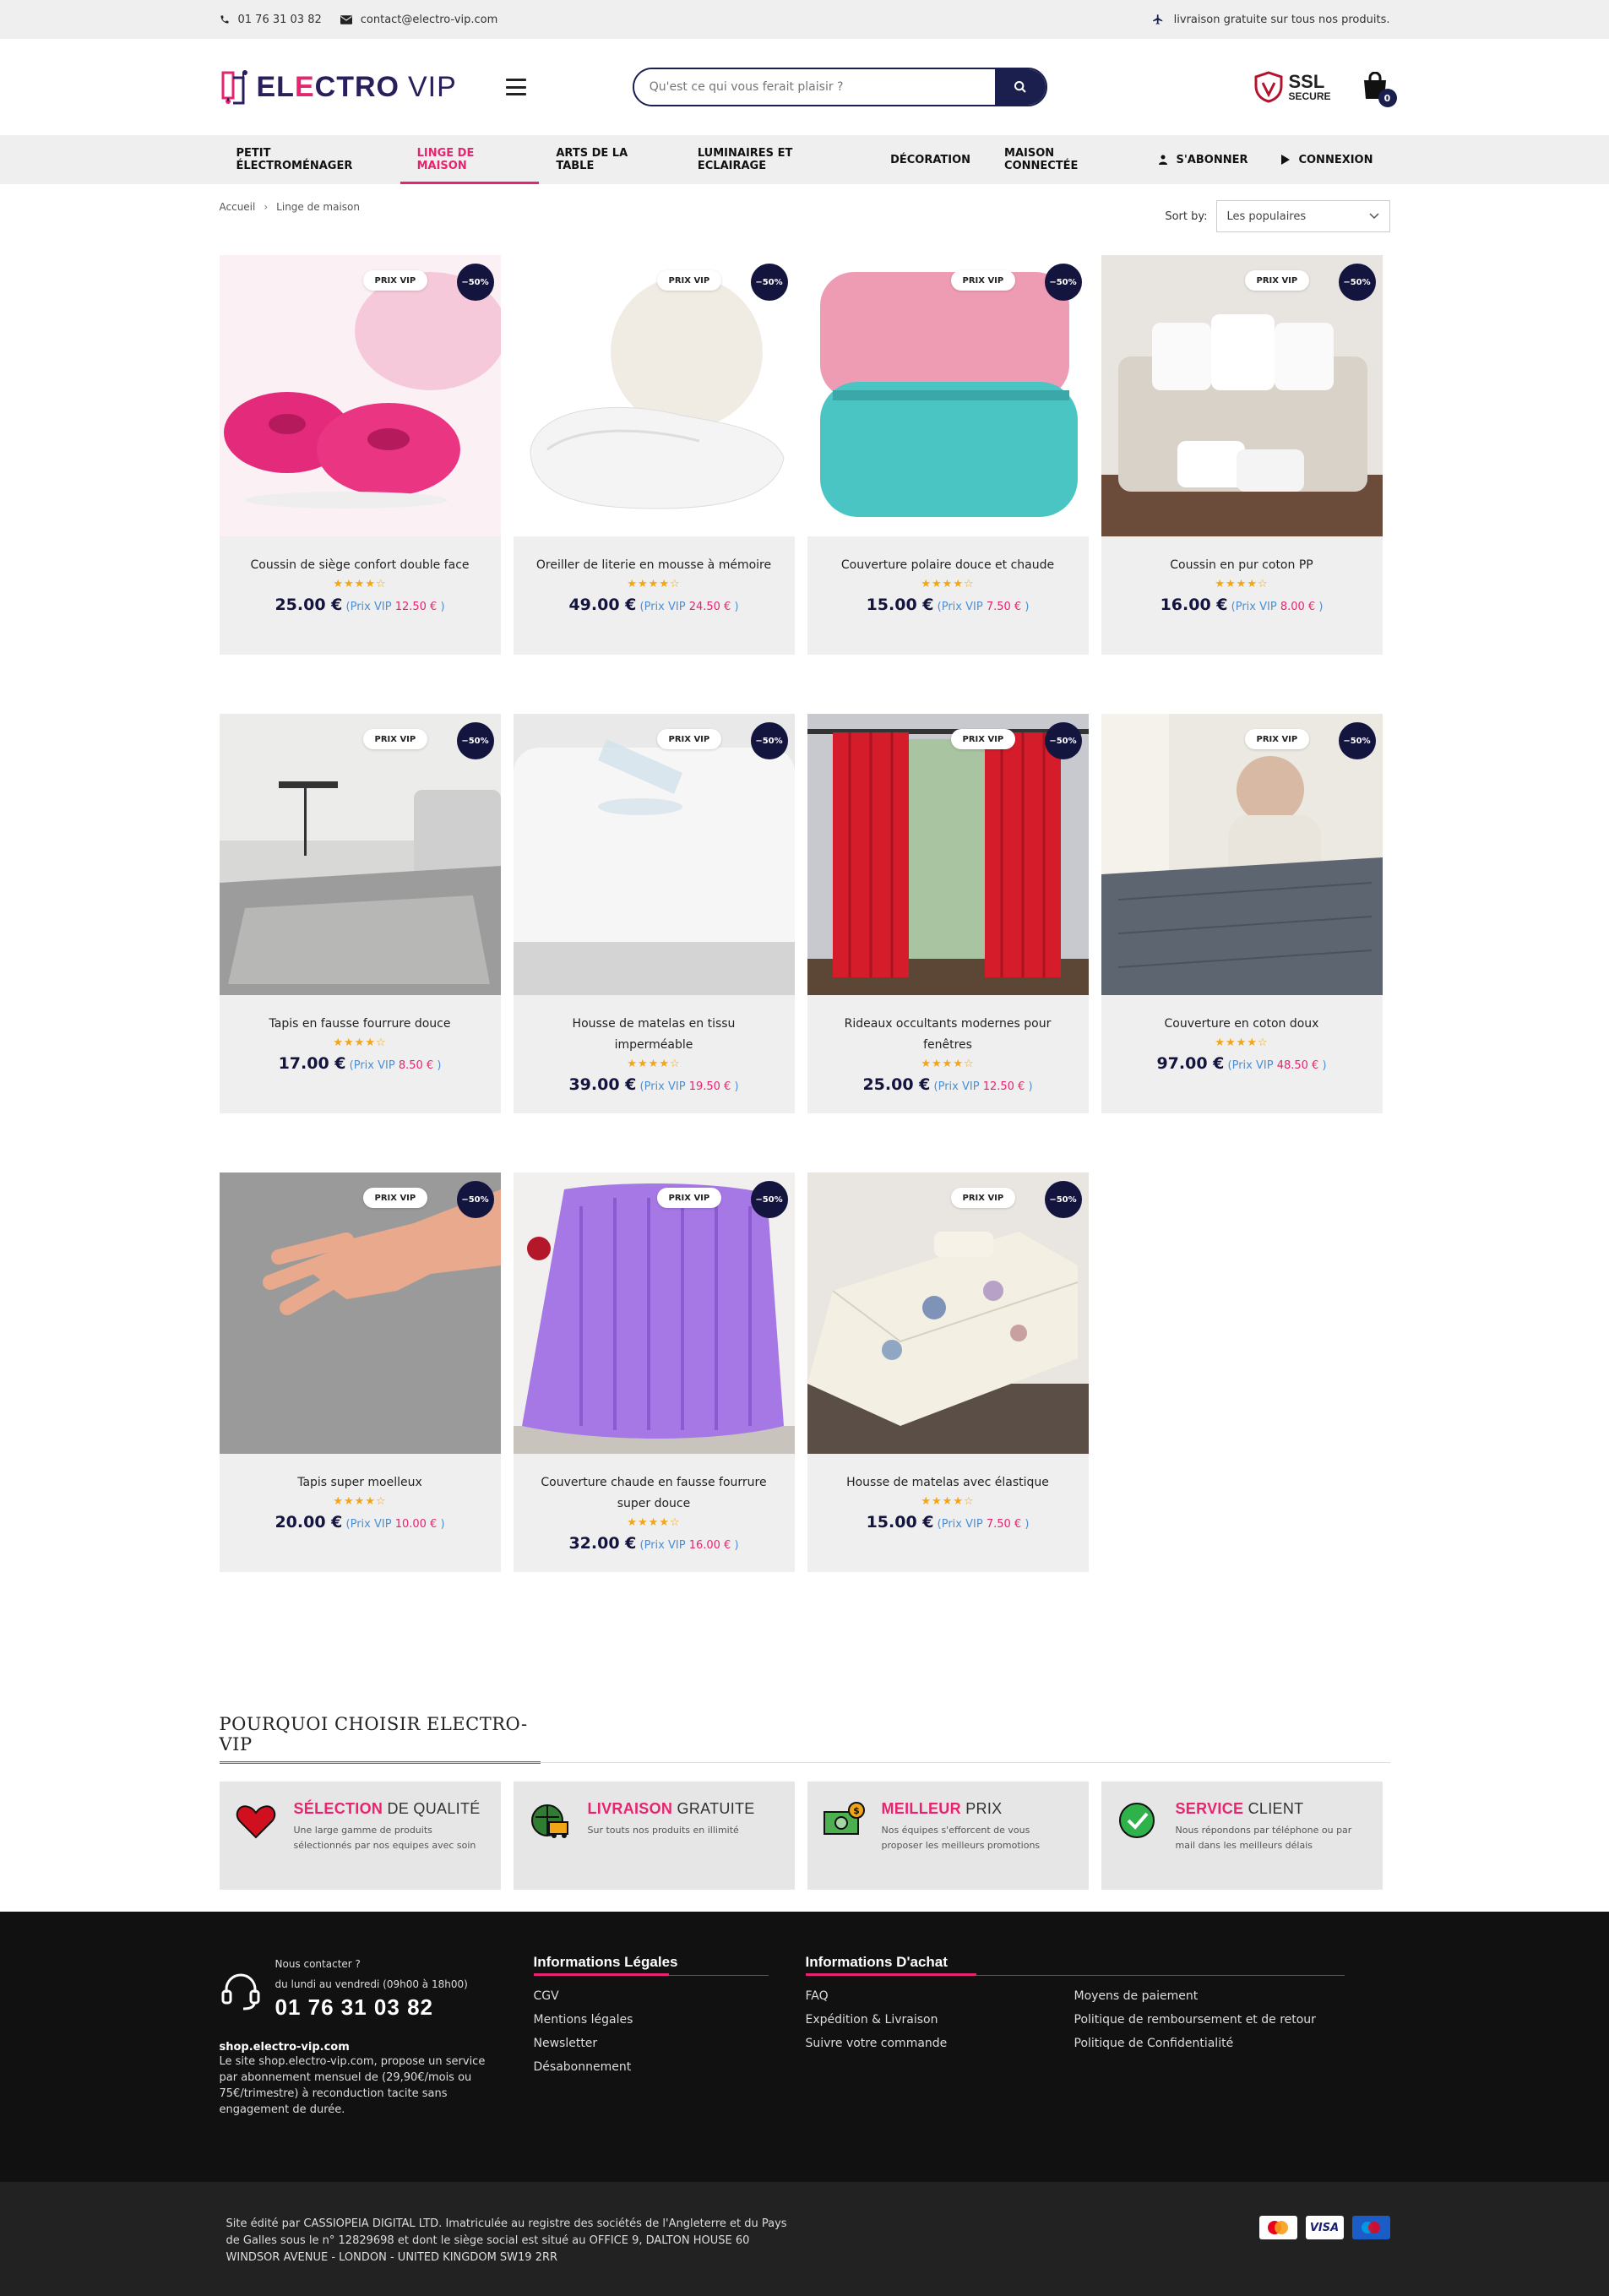 This screenshot has height=2296, width=1609. Describe the element at coordinates (515, 87) in the screenshot. I see `menu-toggle-button` at that location.